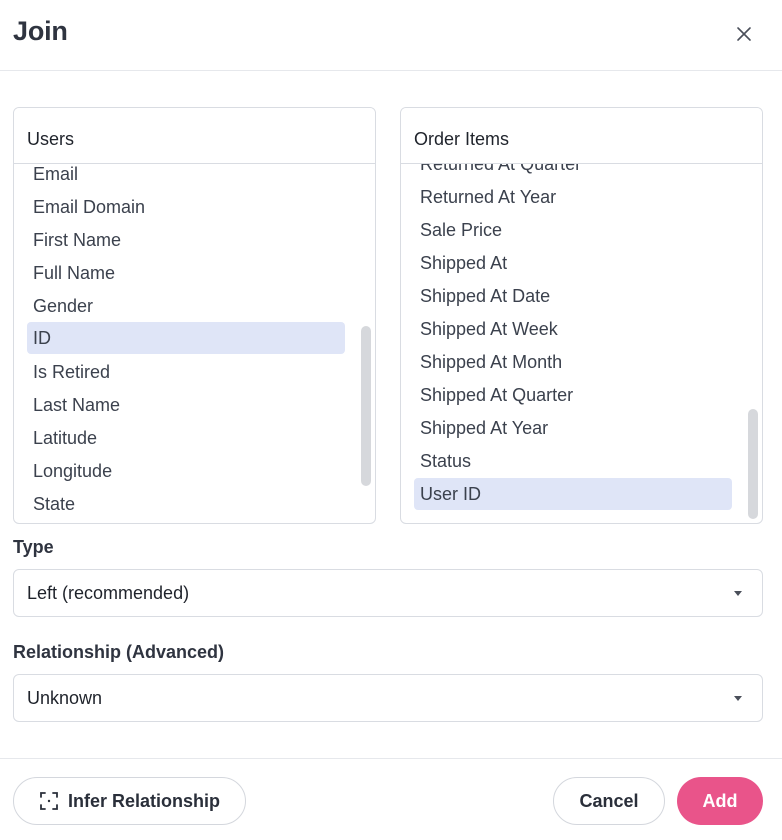 The image size is (782, 840). Describe the element at coordinates (744, 34) in the screenshot. I see `close-icon` at that location.